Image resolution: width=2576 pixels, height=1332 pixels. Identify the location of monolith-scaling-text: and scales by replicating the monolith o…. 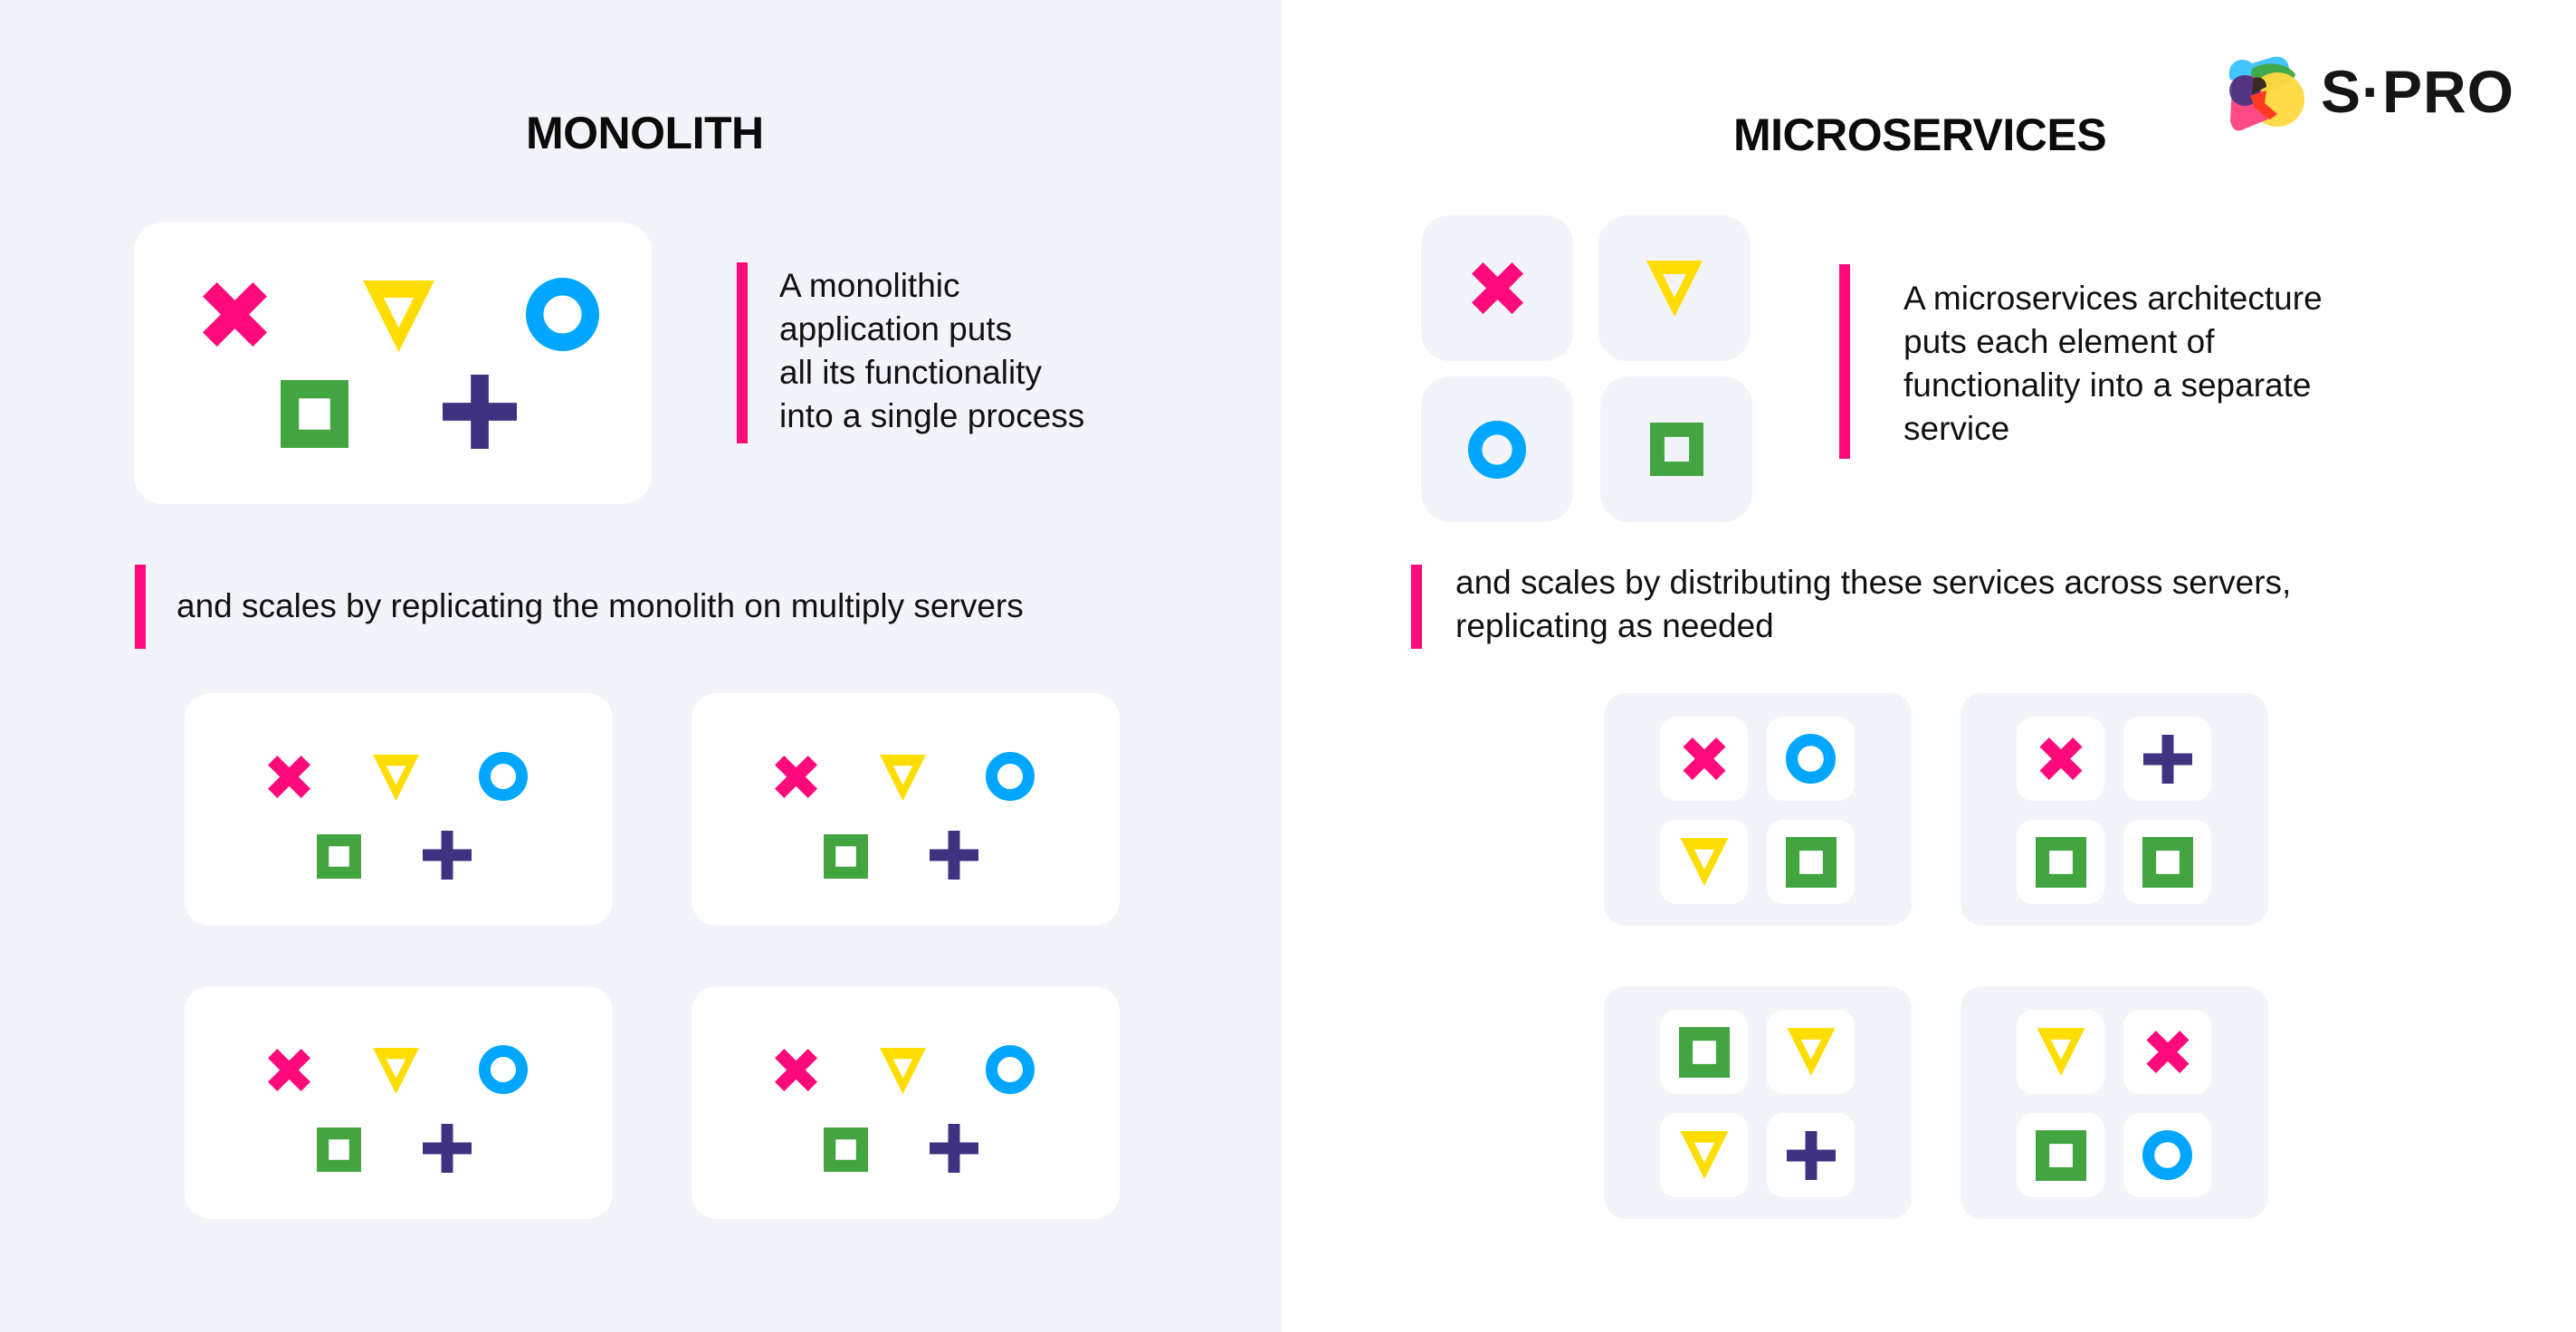
(601, 605).